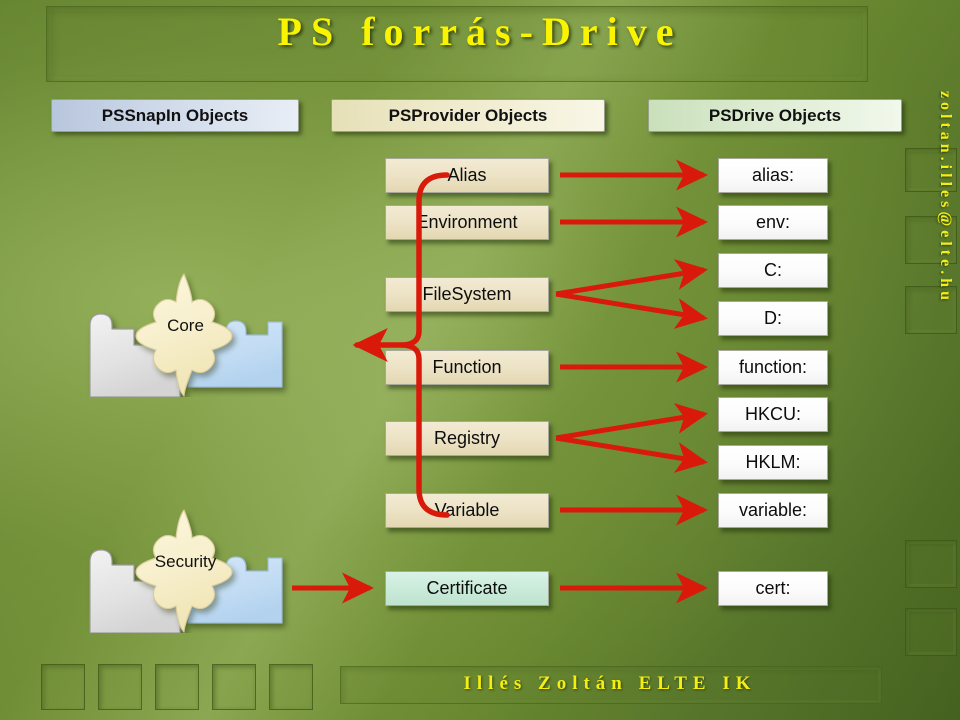 The height and width of the screenshot is (720, 960). Describe the element at coordinates (610, 683) in the screenshot. I see `footer-text: Illés Zoltán ELTE IK` at that location.